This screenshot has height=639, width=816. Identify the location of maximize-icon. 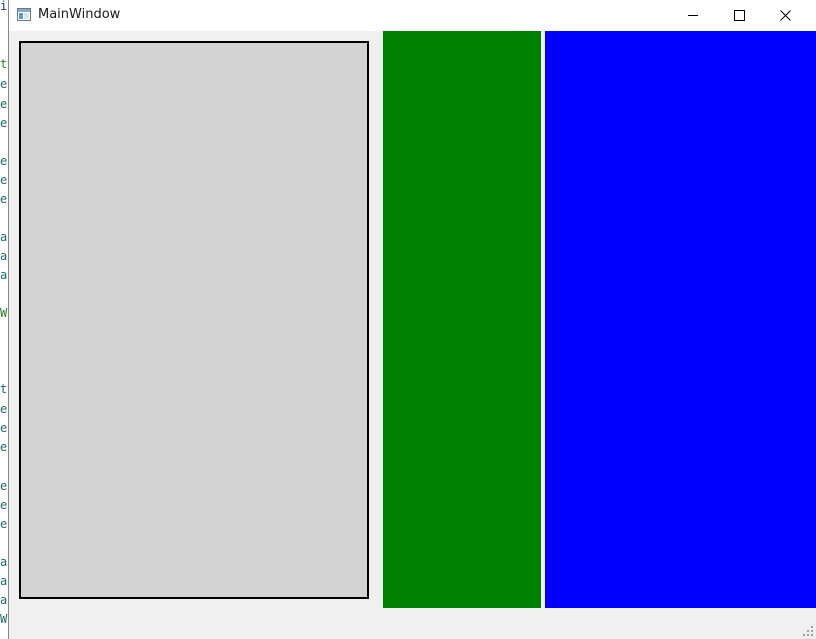
(739, 15).